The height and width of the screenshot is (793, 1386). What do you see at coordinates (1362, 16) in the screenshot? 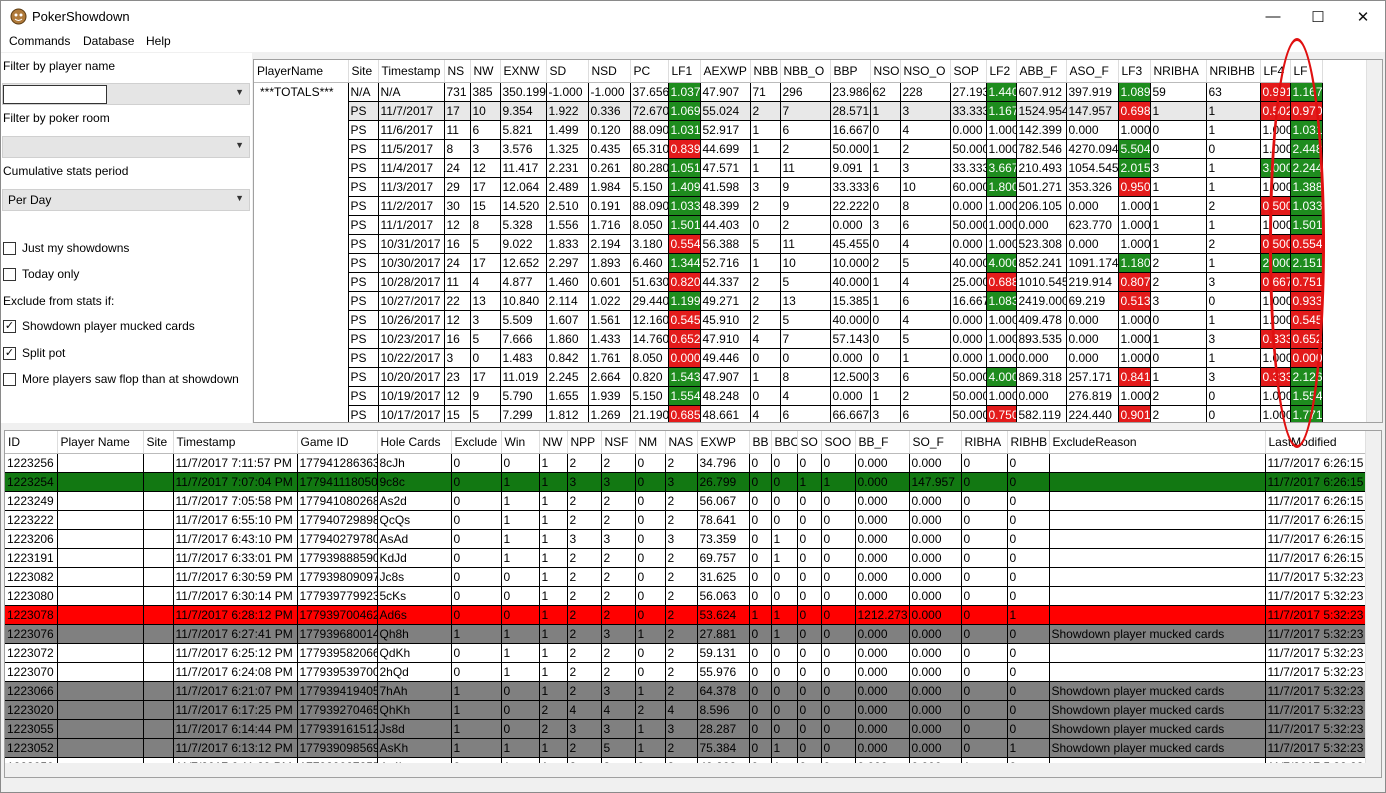
I see `close-button: ✕` at bounding box center [1362, 16].